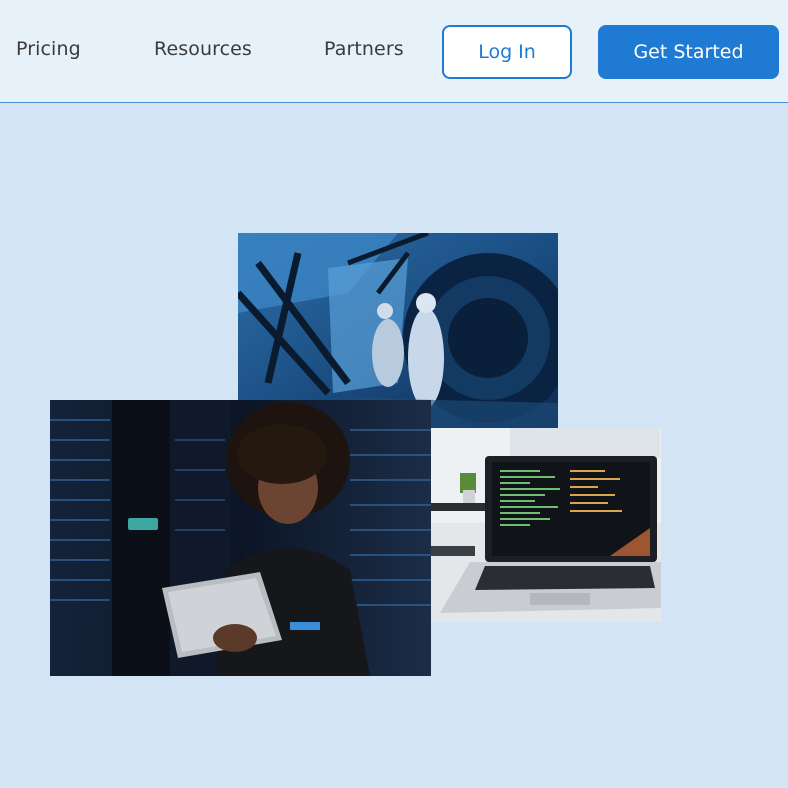 This screenshot has width=788, height=788. What do you see at coordinates (545, 525) in the screenshot?
I see `laptop-with-code-photo` at bounding box center [545, 525].